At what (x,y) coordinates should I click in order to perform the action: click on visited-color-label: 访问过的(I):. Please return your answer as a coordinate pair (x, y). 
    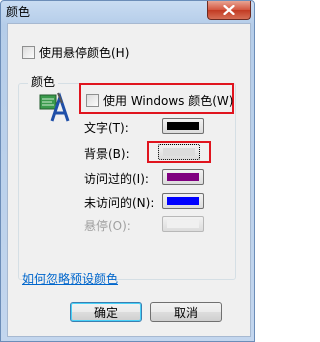
    Looking at the image, I should click on (116, 179).